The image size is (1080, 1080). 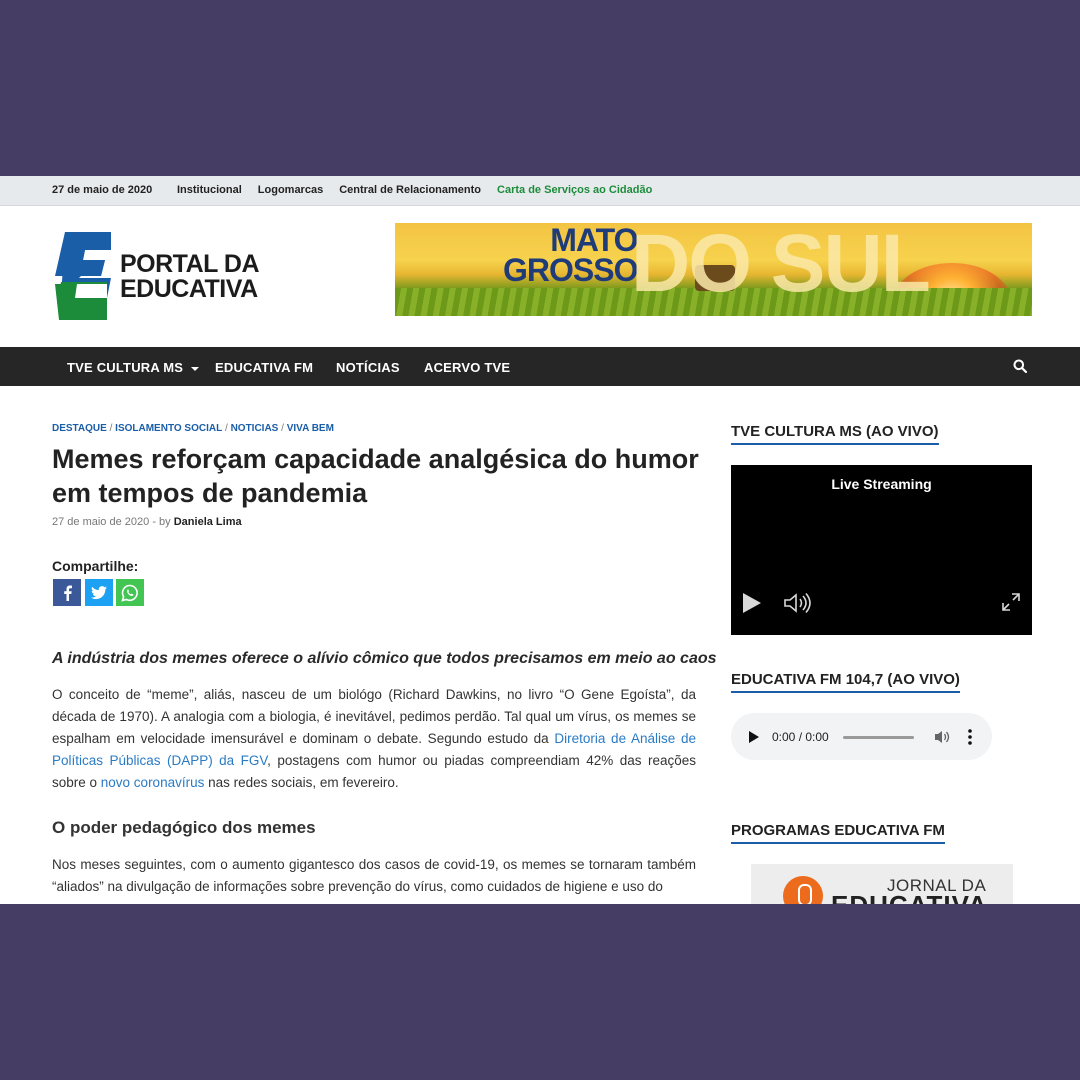 I want to click on whatsapp-share-button, so click(x=130, y=592).